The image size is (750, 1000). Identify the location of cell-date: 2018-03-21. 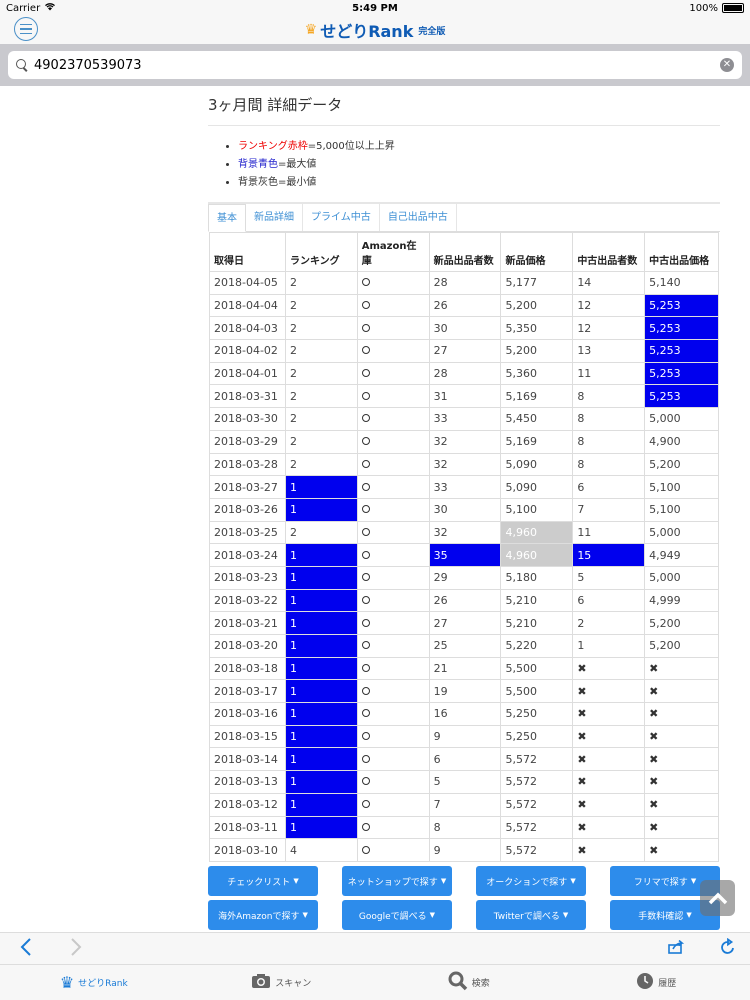
(247, 623).